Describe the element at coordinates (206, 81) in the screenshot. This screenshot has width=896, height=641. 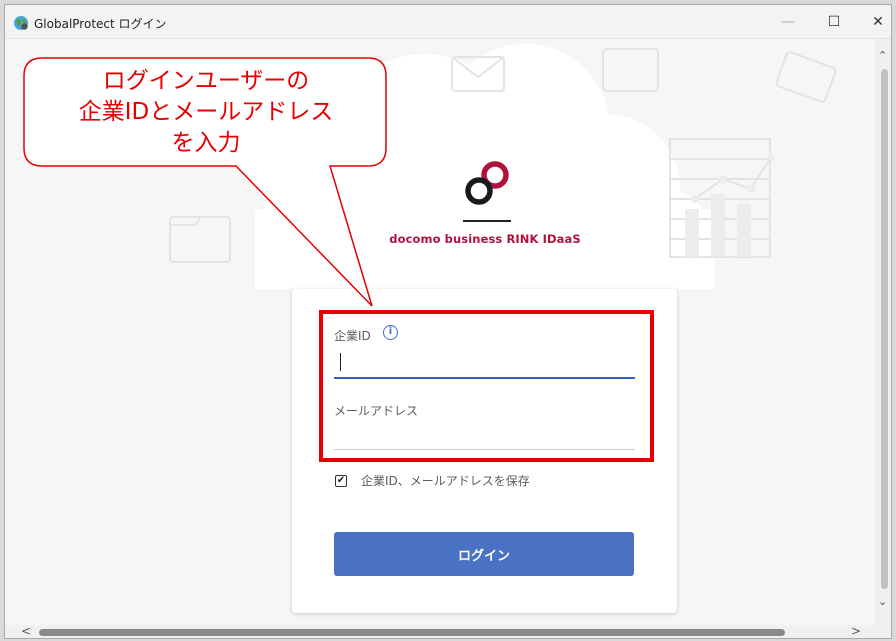
I see `callout-line-1: ログインユーザーの` at that location.